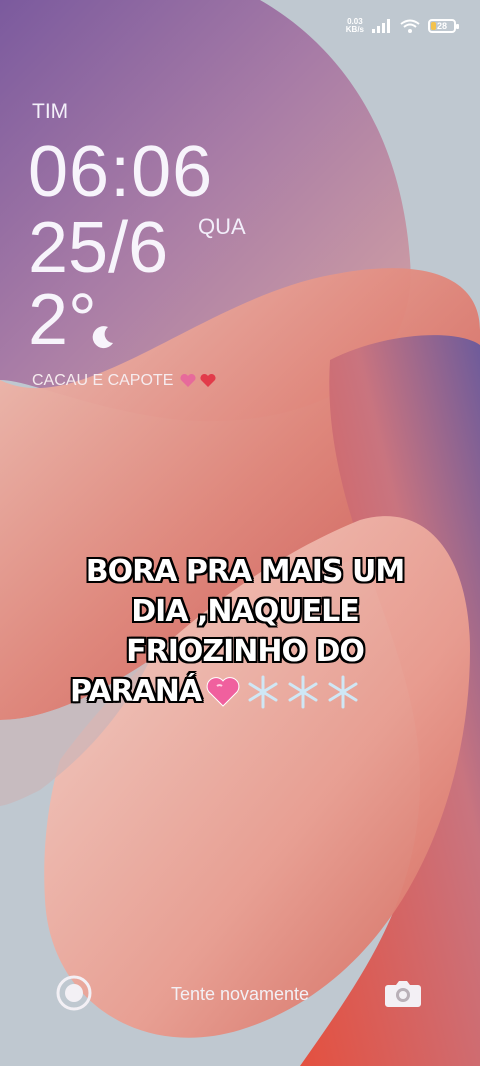 Image resolution: width=480 pixels, height=1066 pixels. I want to click on signal-icon, so click(381, 26).